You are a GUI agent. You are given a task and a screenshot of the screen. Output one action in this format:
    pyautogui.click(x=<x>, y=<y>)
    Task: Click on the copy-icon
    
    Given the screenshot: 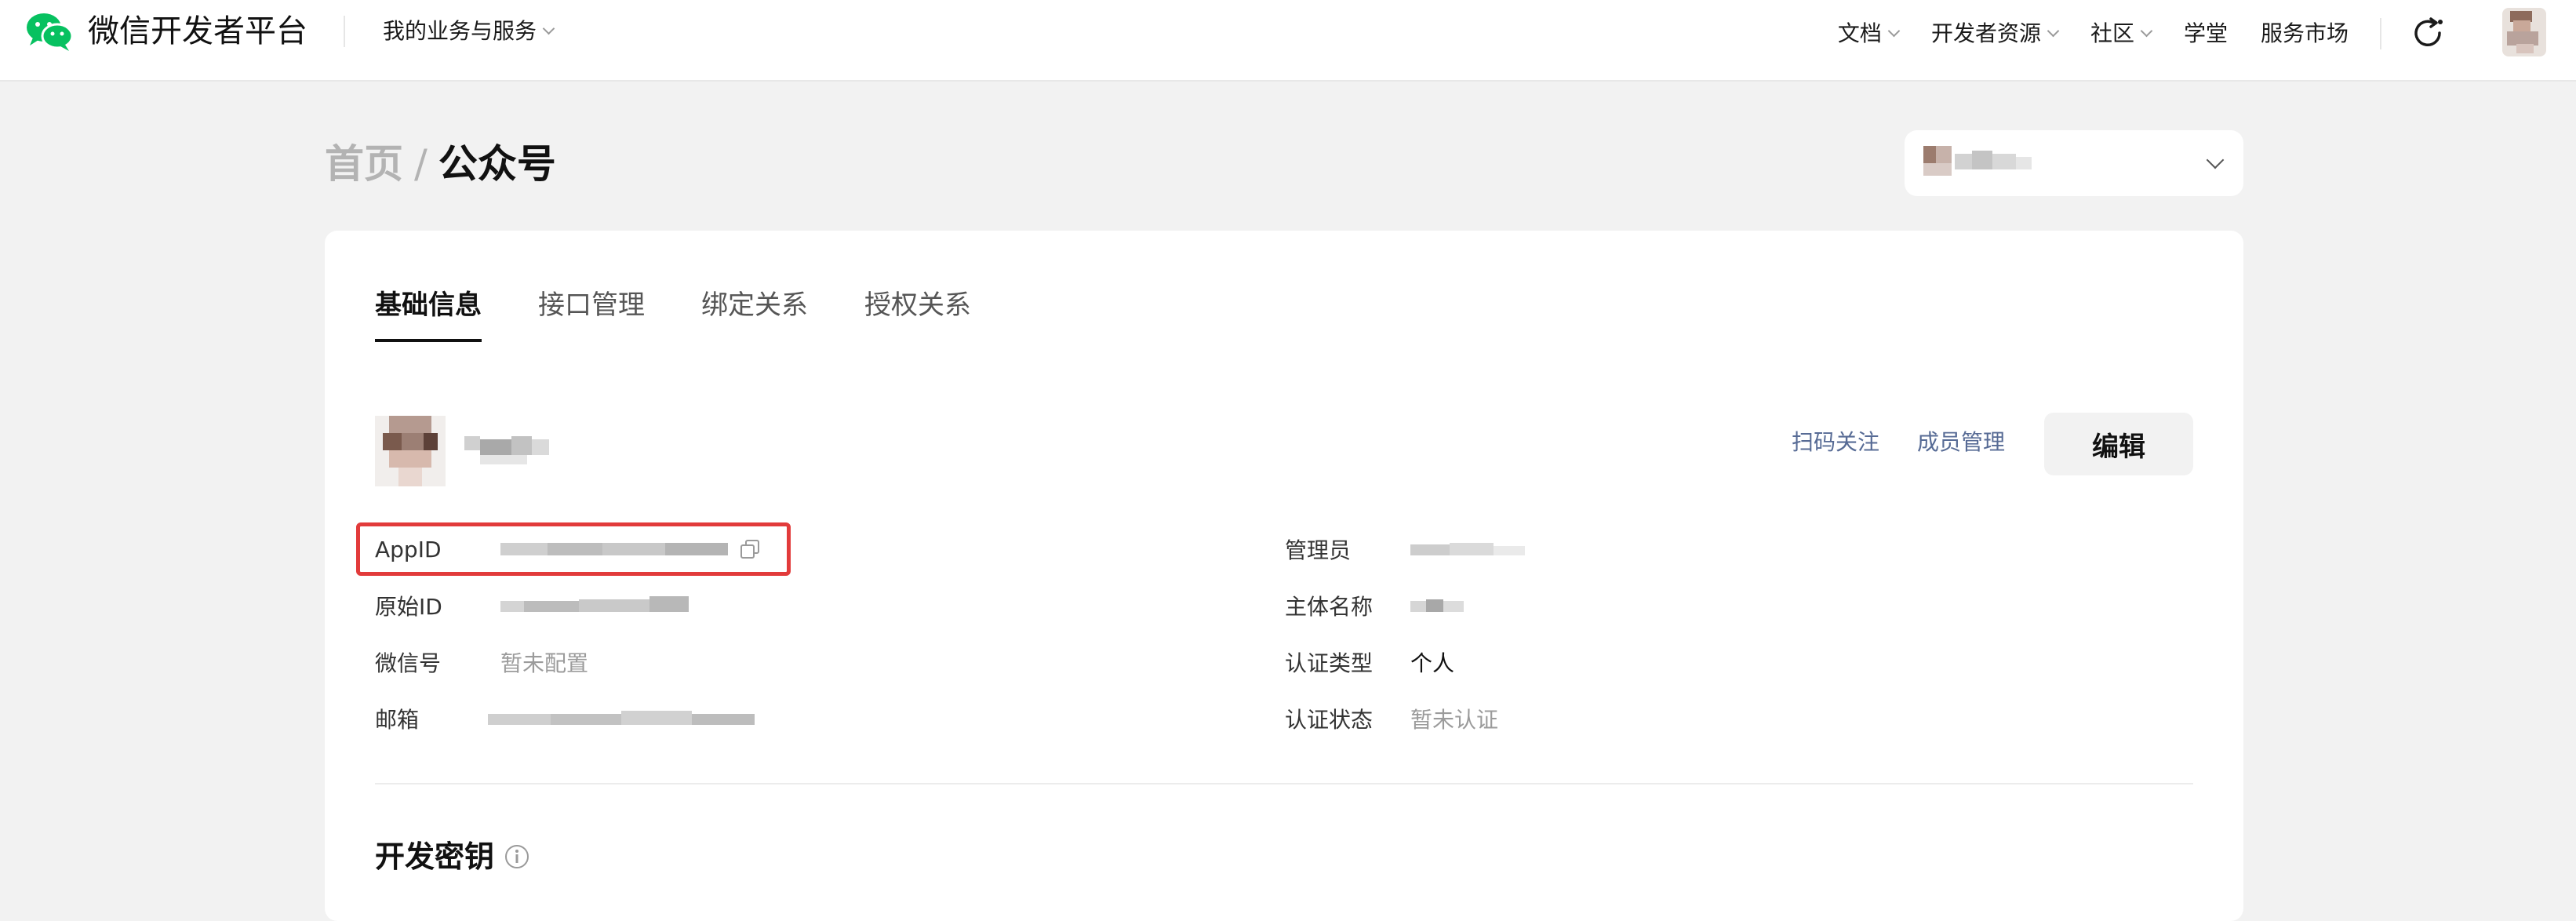 What is the action you would take?
    pyautogui.click(x=750, y=549)
    